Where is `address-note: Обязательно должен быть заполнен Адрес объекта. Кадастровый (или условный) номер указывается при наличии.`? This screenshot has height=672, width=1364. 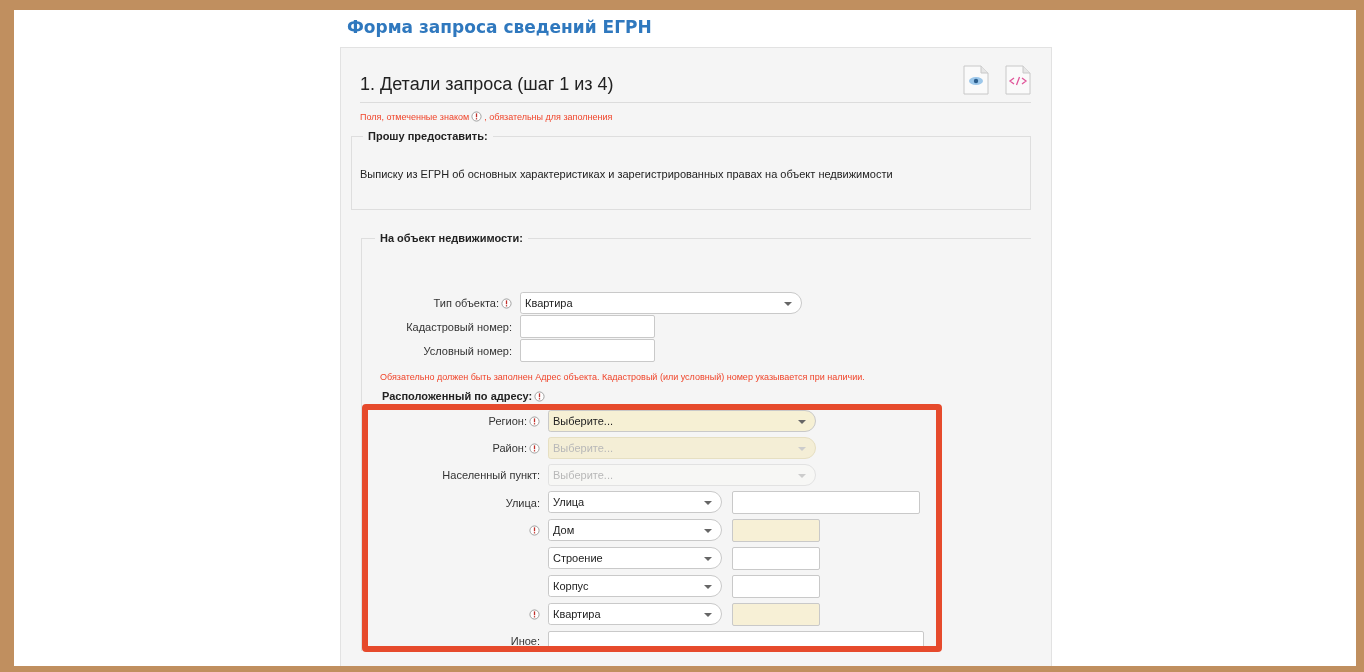
address-note: Обязательно должен быть заполнен Адрес объекта. Кадастровый (или условный) номер указывается при наличии. is located at coordinates (623, 377).